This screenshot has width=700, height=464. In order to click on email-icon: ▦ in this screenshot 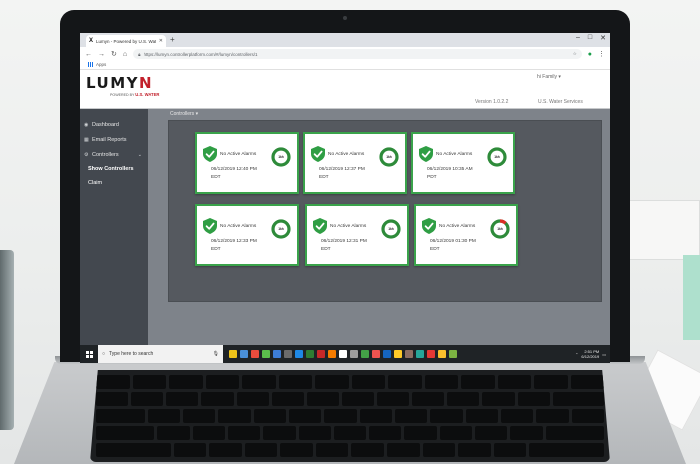, I will do `click(86, 139)`.